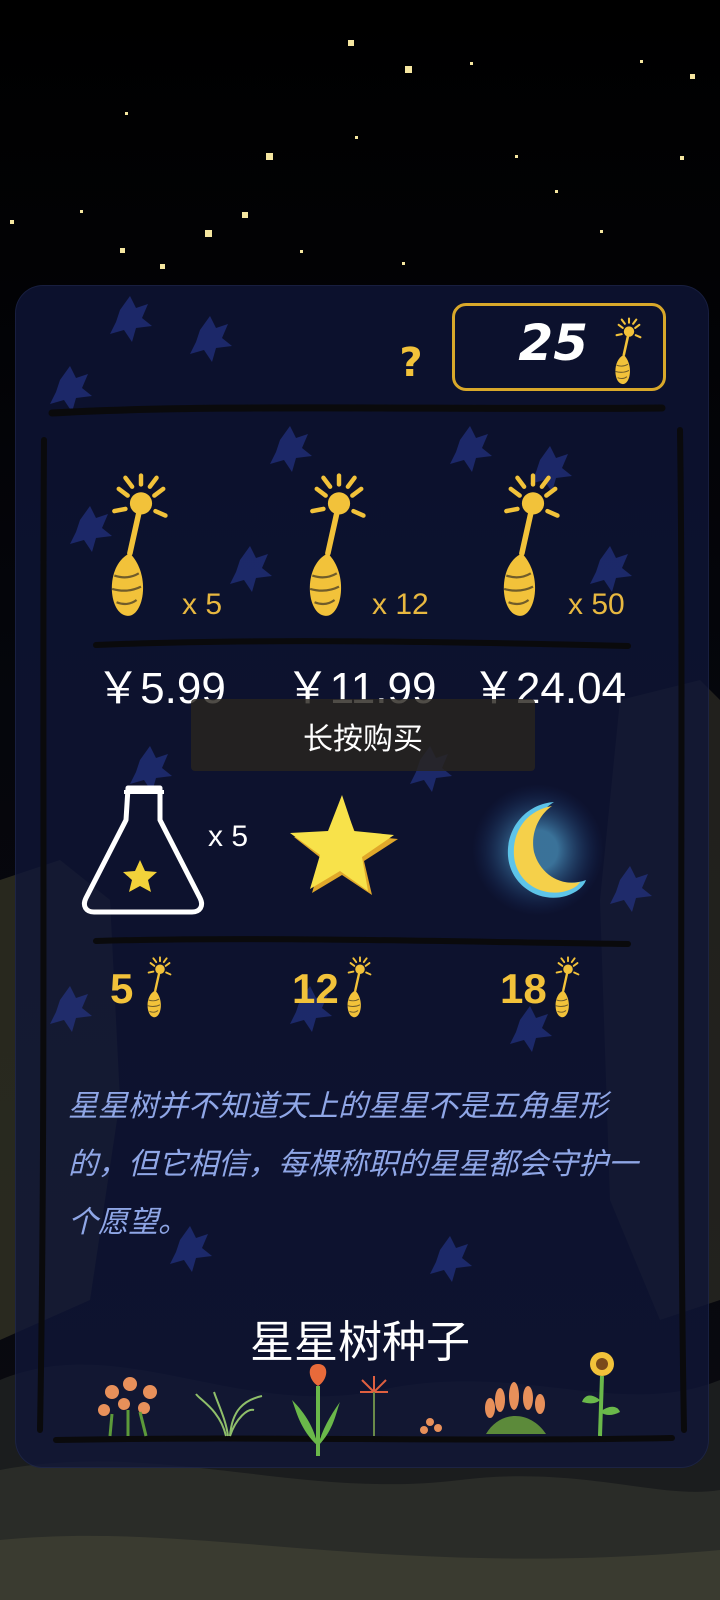 Image resolution: width=720 pixels, height=1600 pixels. I want to click on seed-pack-5: x 5, so click(168, 555).